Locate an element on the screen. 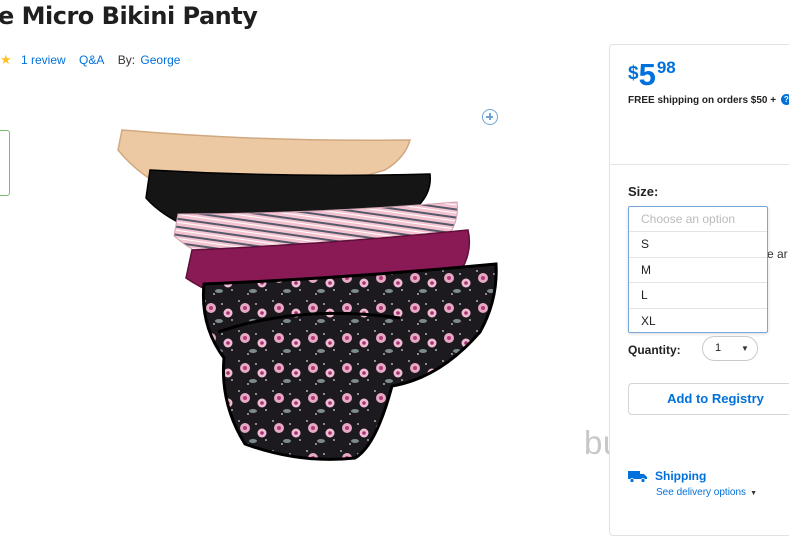 Image resolution: width=789 pixels, height=536 pixels. product-title: e Micro Bikini Panty is located at coordinates (129, 16).